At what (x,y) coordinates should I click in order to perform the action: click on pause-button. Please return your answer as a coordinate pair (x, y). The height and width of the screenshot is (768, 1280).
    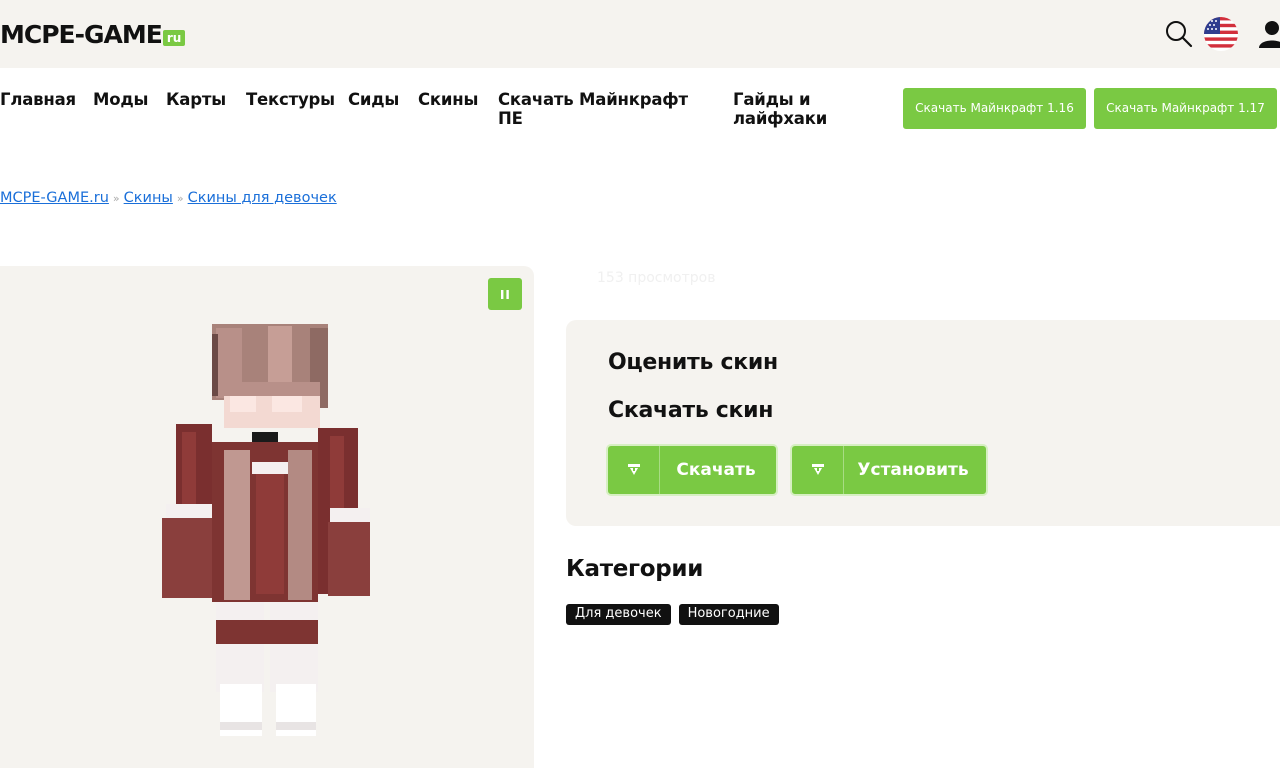
    Looking at the image, I should click on (505, 294).